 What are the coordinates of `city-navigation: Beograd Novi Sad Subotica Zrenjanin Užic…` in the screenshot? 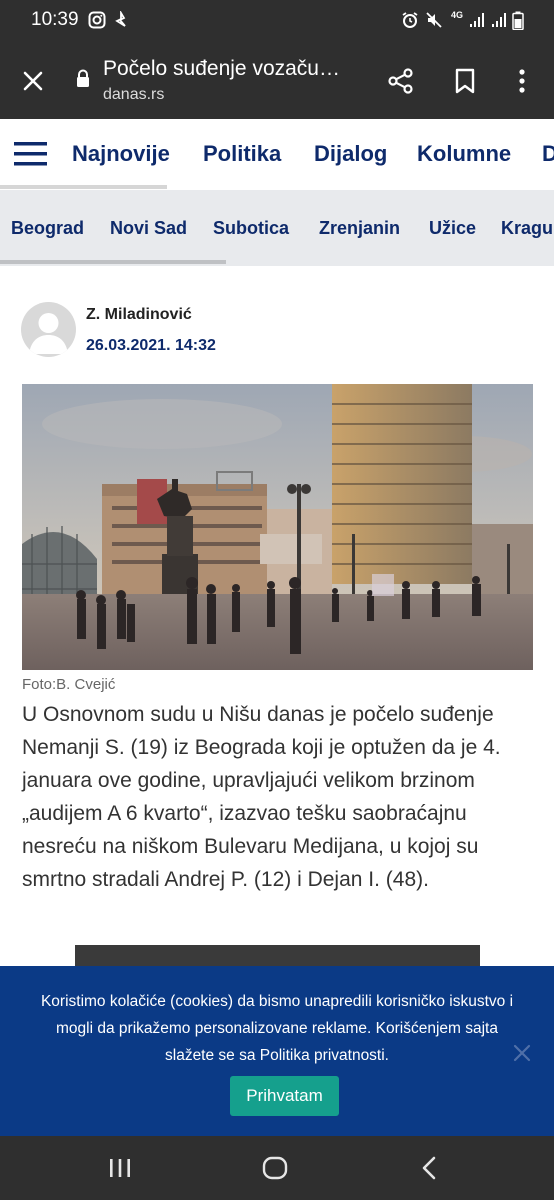 It's located at (277, 228).